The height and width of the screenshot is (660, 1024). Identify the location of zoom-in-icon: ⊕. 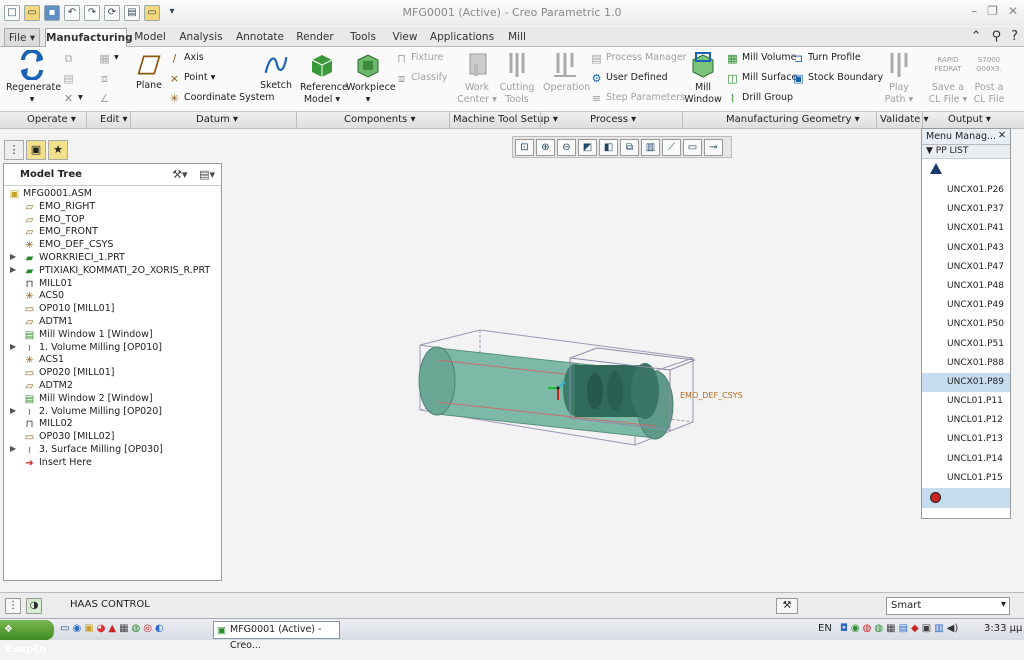
(545, 147).